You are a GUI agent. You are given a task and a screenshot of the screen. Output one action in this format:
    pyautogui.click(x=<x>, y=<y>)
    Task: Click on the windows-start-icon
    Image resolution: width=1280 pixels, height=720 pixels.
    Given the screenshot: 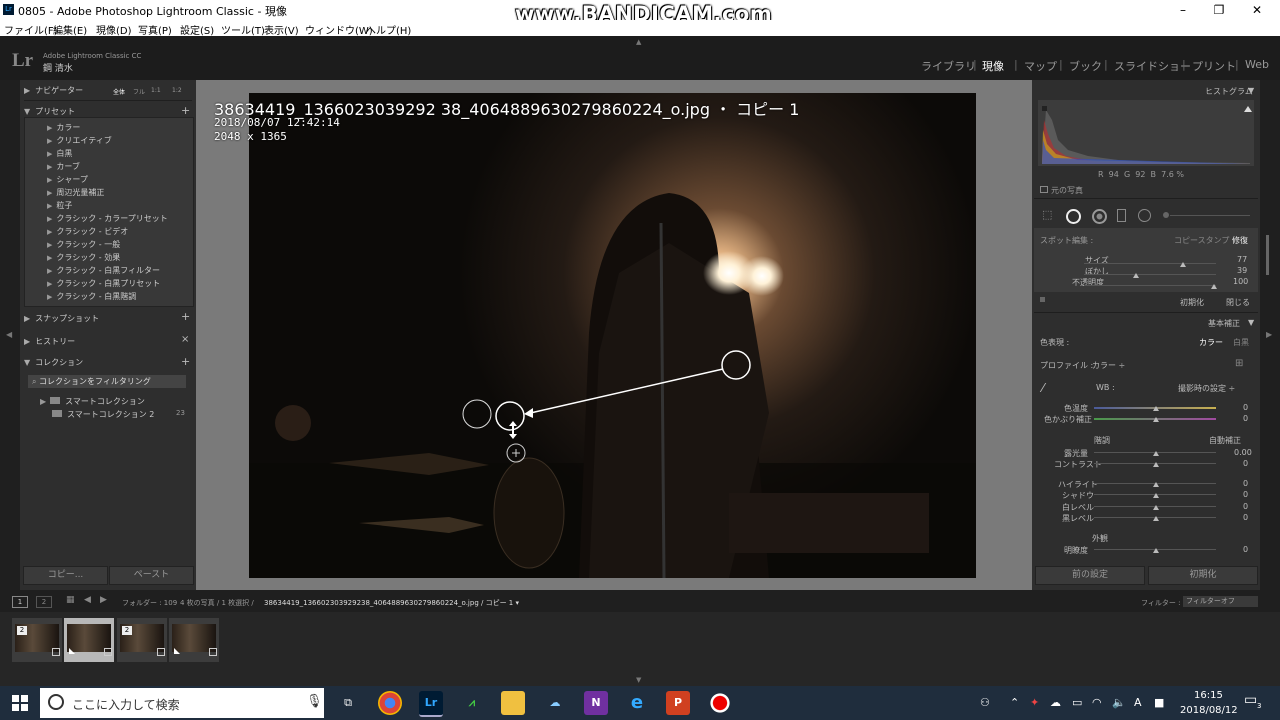 What is the action you would take?
    pyautogui.click(x=20, y=703)
    